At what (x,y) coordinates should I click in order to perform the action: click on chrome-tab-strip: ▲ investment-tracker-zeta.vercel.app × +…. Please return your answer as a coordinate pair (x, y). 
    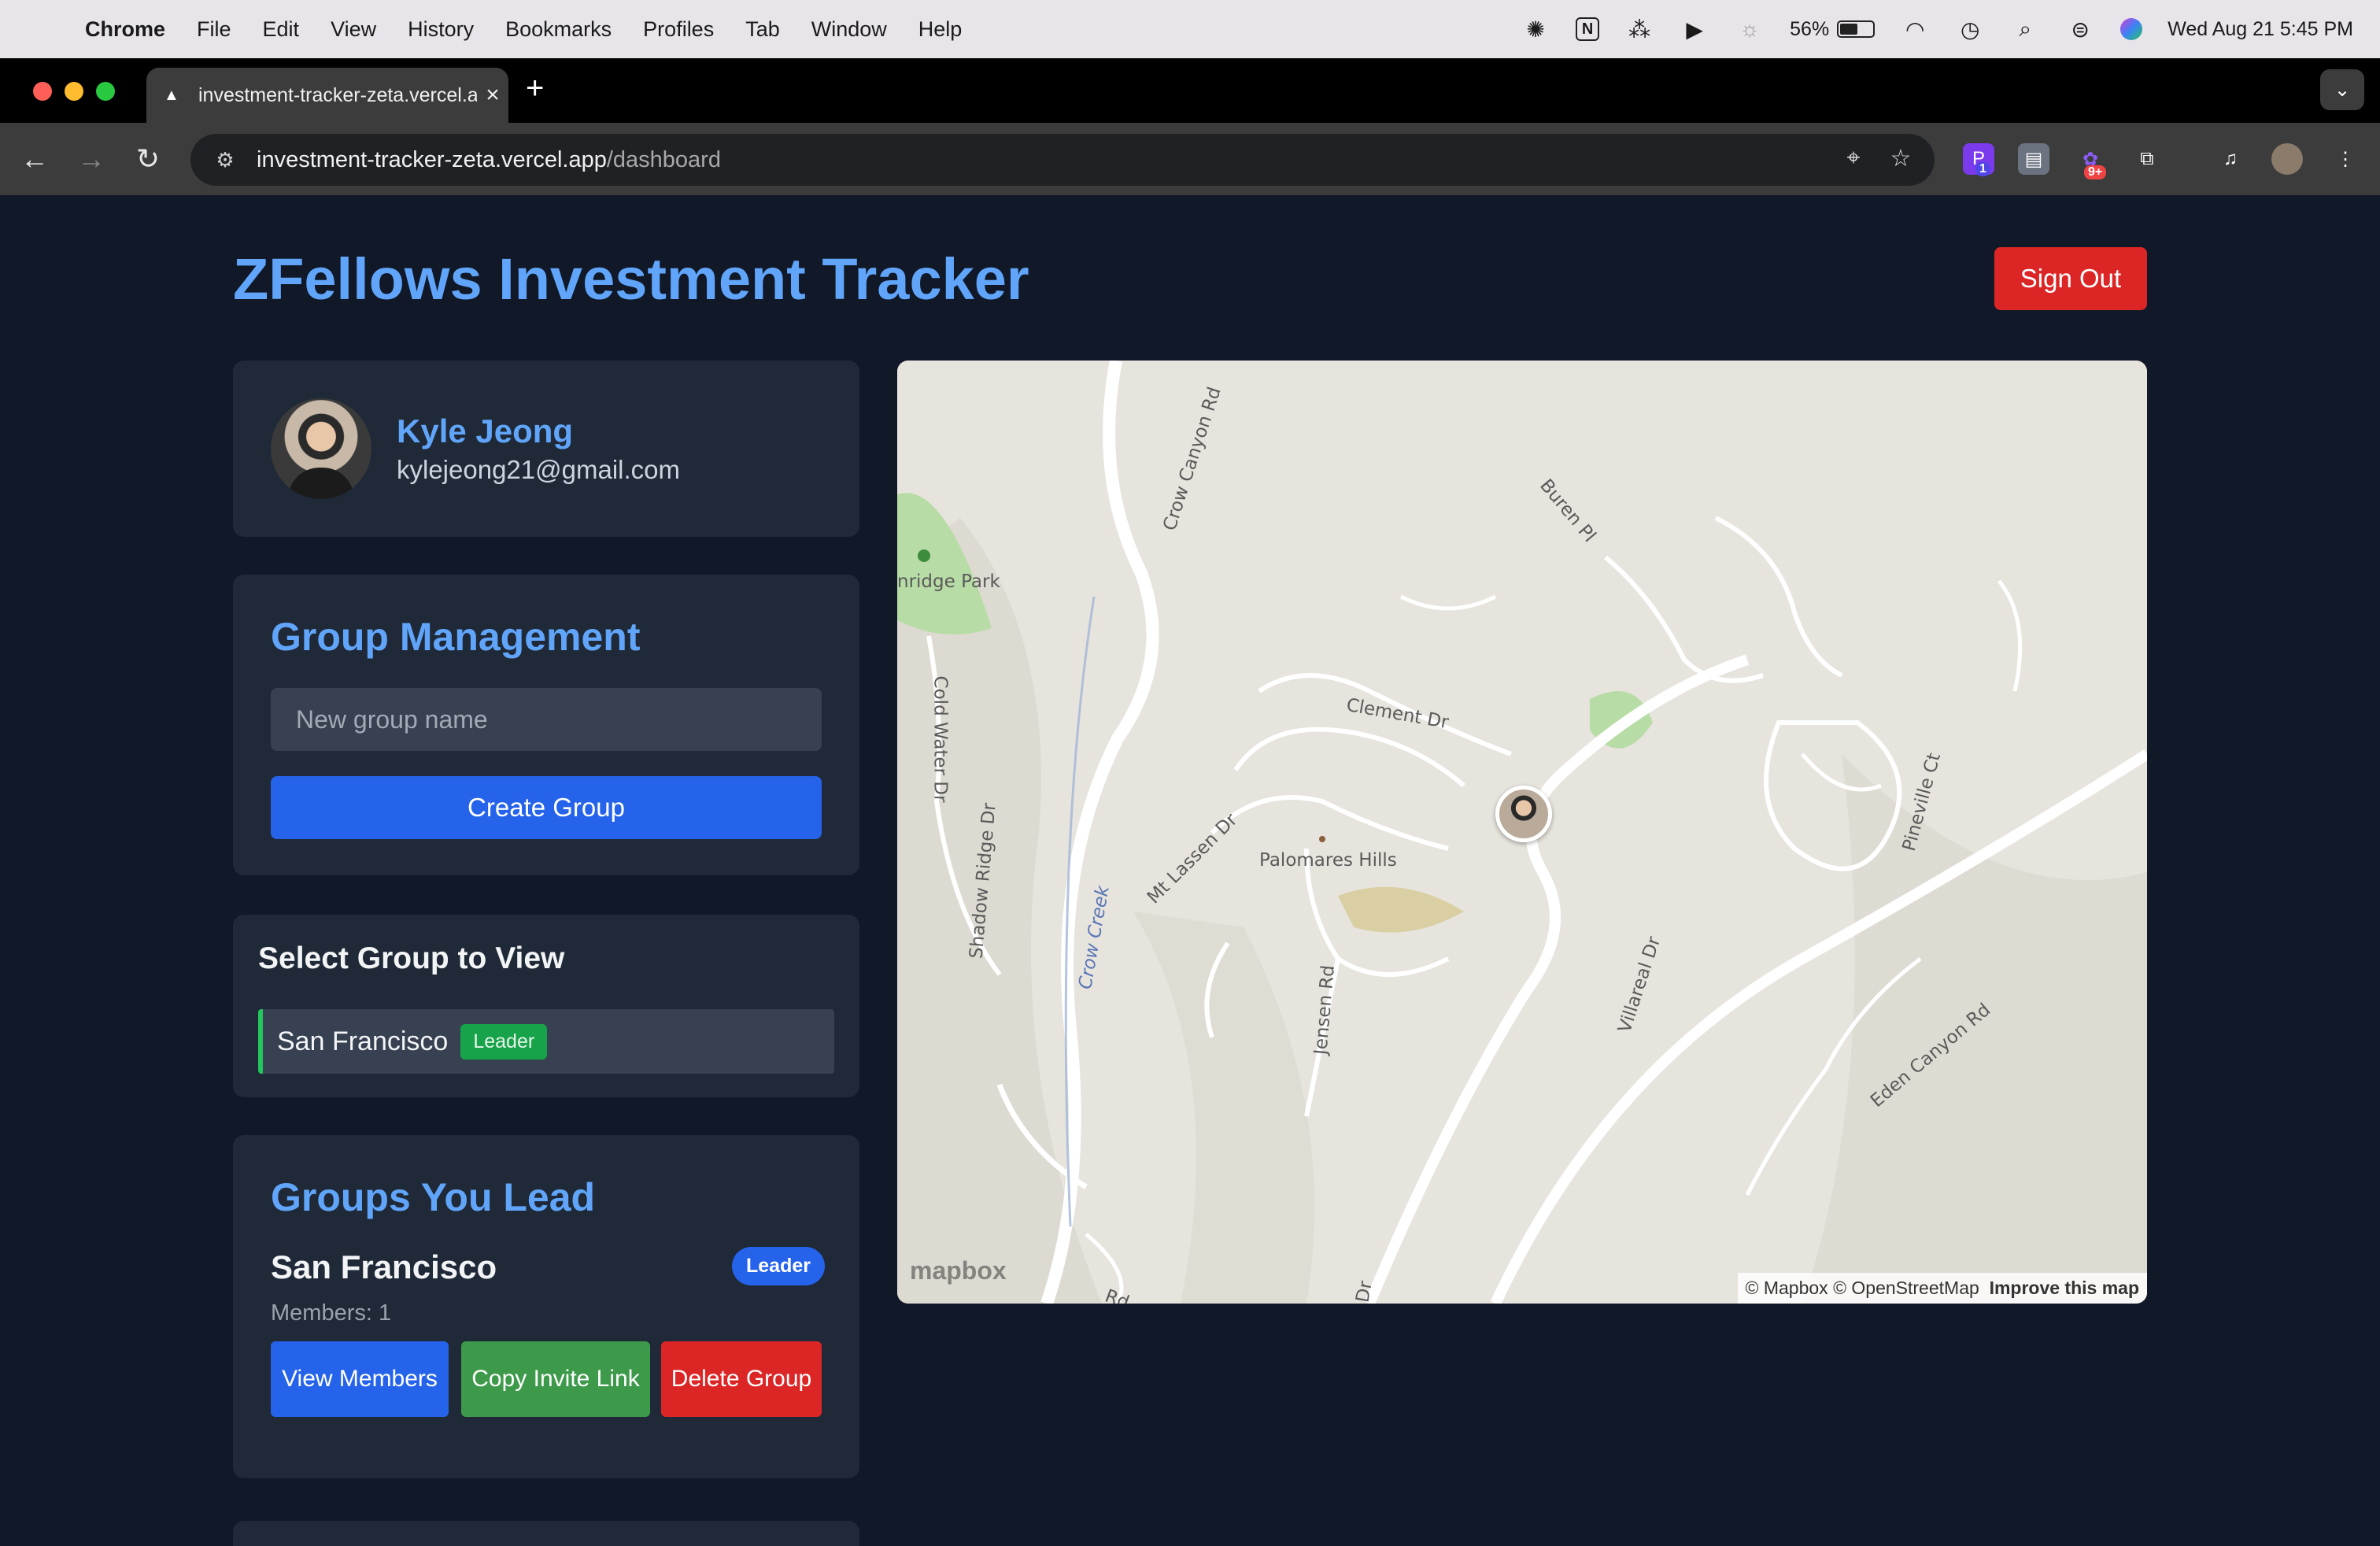
    Looking at the image, I should click on (1190, 90).